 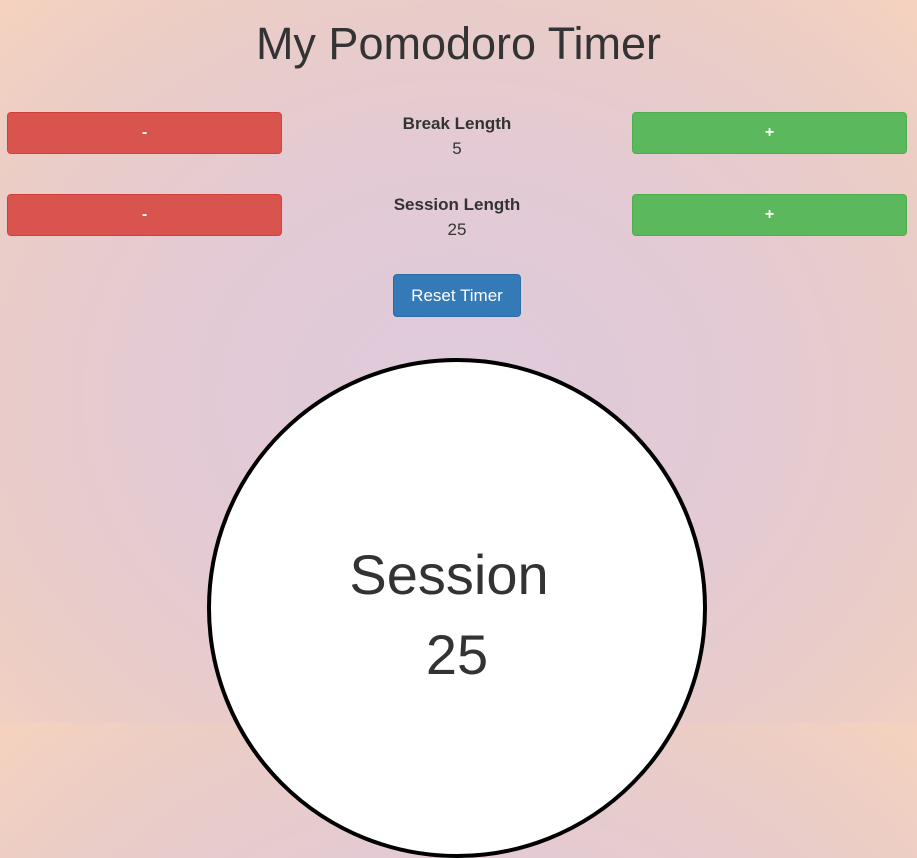 I want to click on page-title: My Pomodoro Timer, so click(x=458, y=43).